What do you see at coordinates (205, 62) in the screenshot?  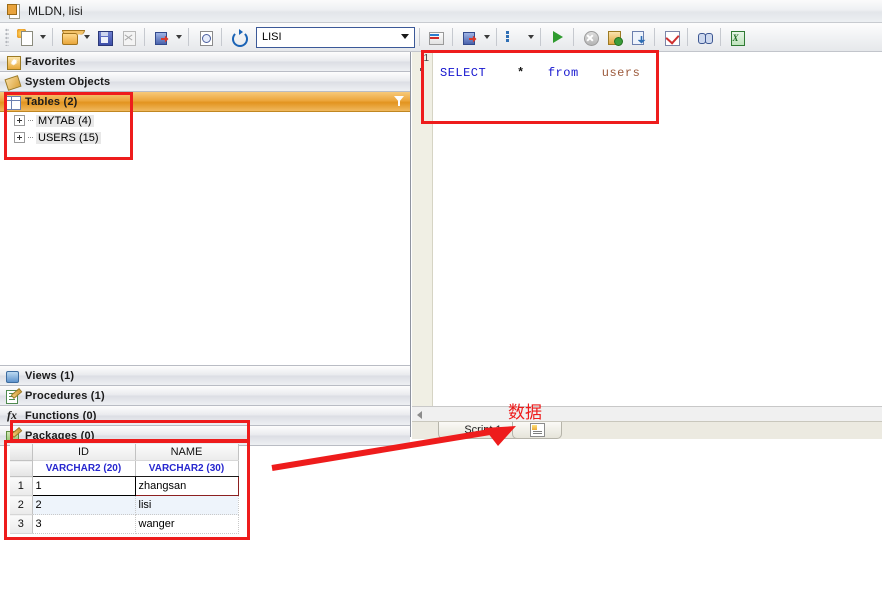 I see `sidebar-section-favorites: ✹ Favorites` at bounding box center [205, 62].